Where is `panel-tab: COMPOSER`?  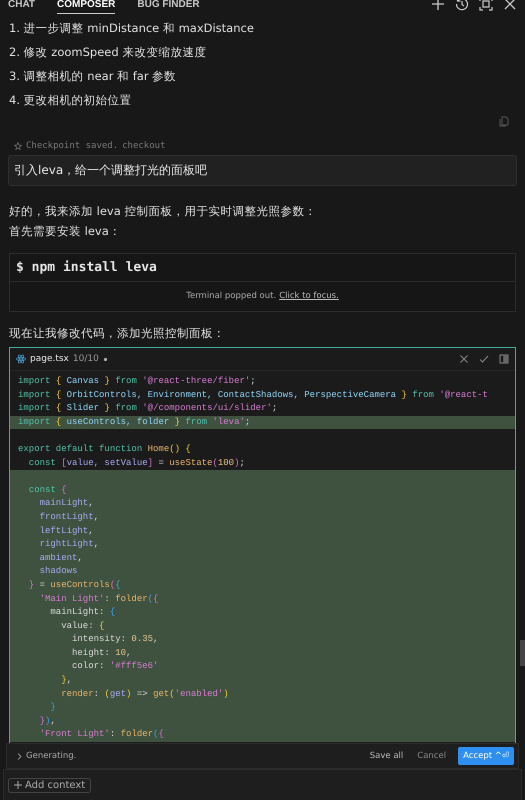
panel-tab: COMPOSER is located at coordinates (86, 7).